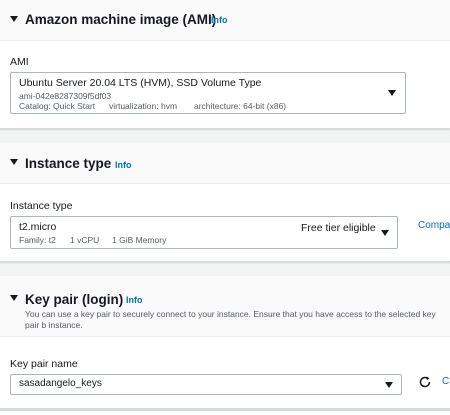  Describe the element at coordinates (225, 163) in the screenshot. I see `instance-type-panel-header: Instance type Info` at that location.